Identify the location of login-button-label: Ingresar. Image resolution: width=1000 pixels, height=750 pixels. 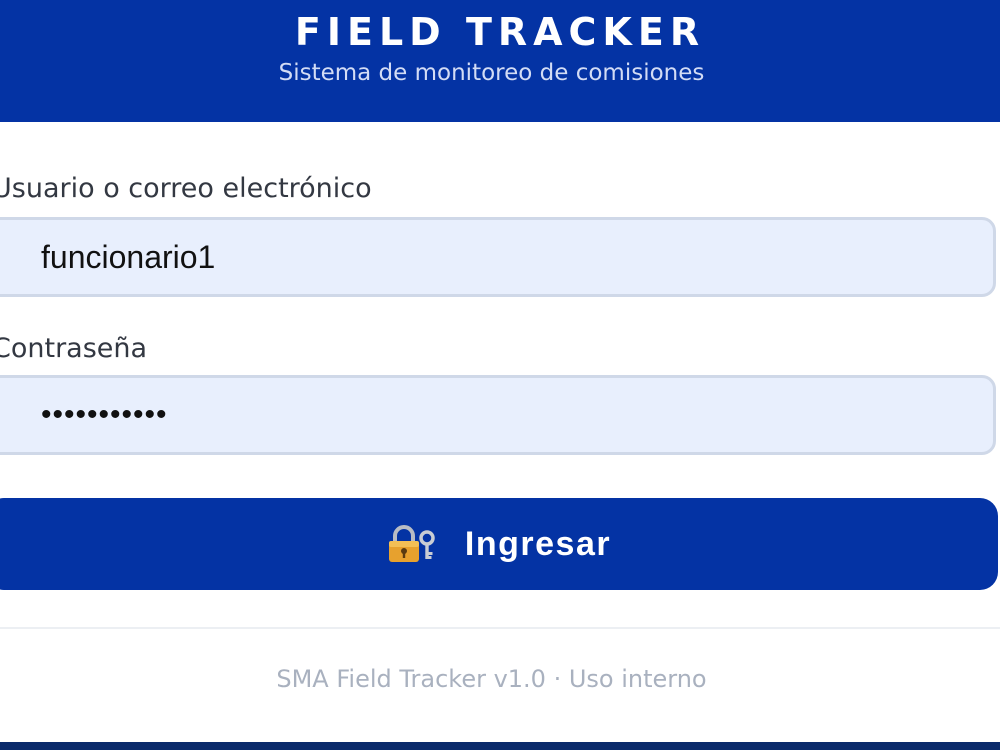
(538, 543).